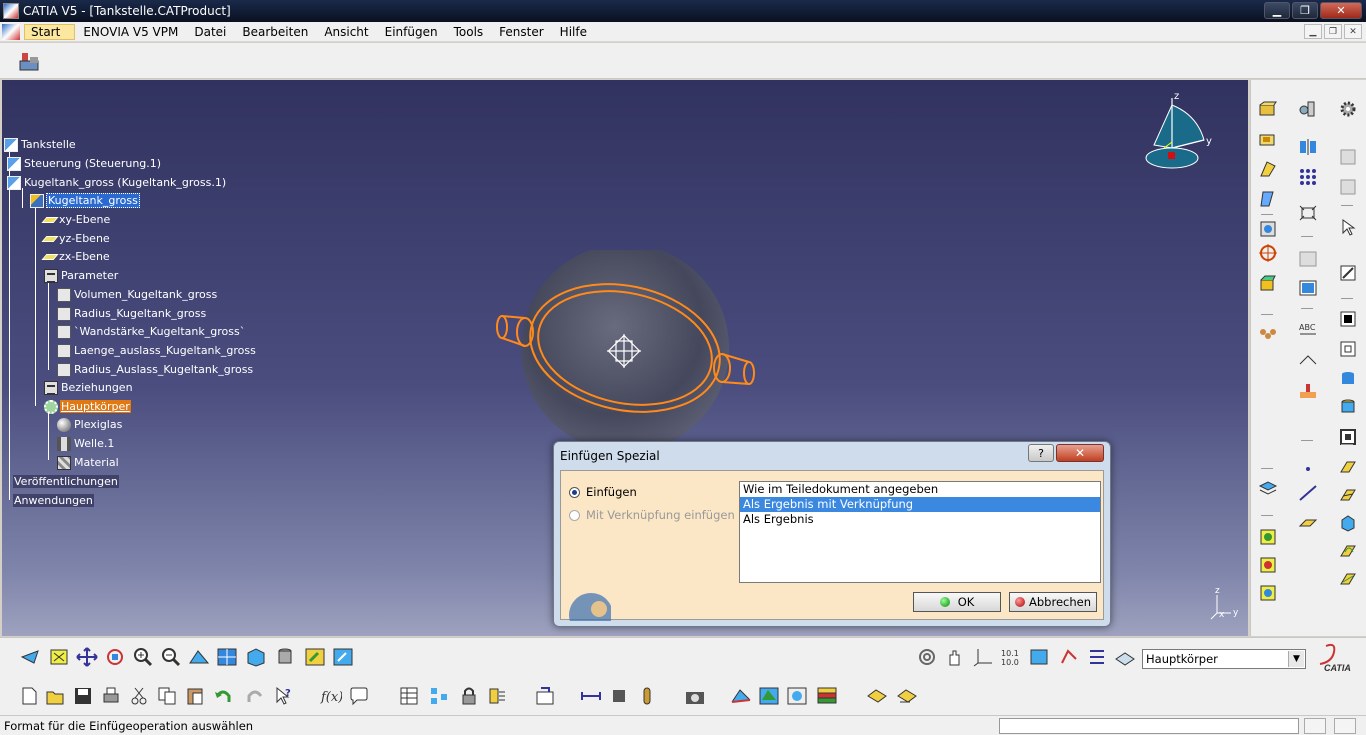 The width and height of the screenshot is (1366, 735). Describe the element at coordinates (1348, 157) in the screenshot. I see `catalog-icon` at that location.